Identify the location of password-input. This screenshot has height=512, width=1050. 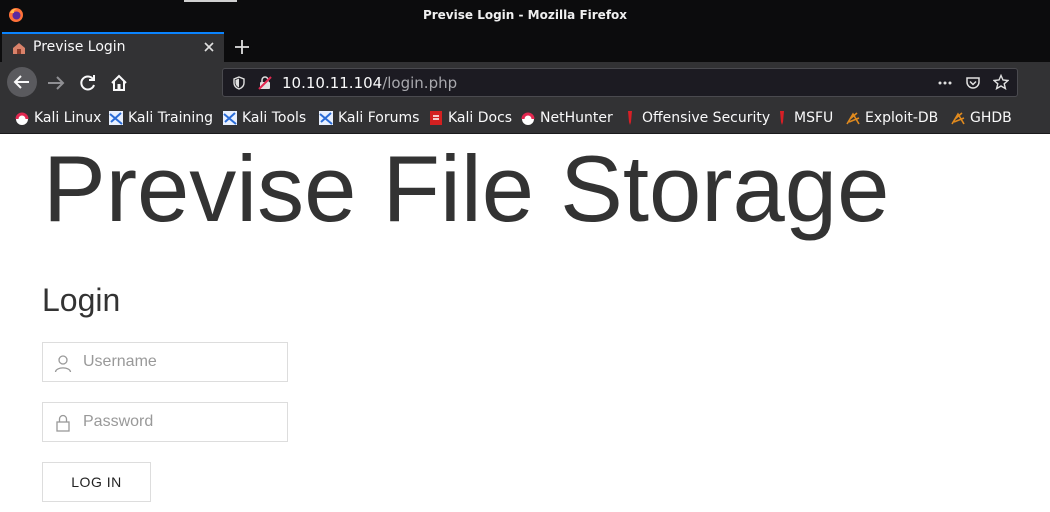
(183, 422).